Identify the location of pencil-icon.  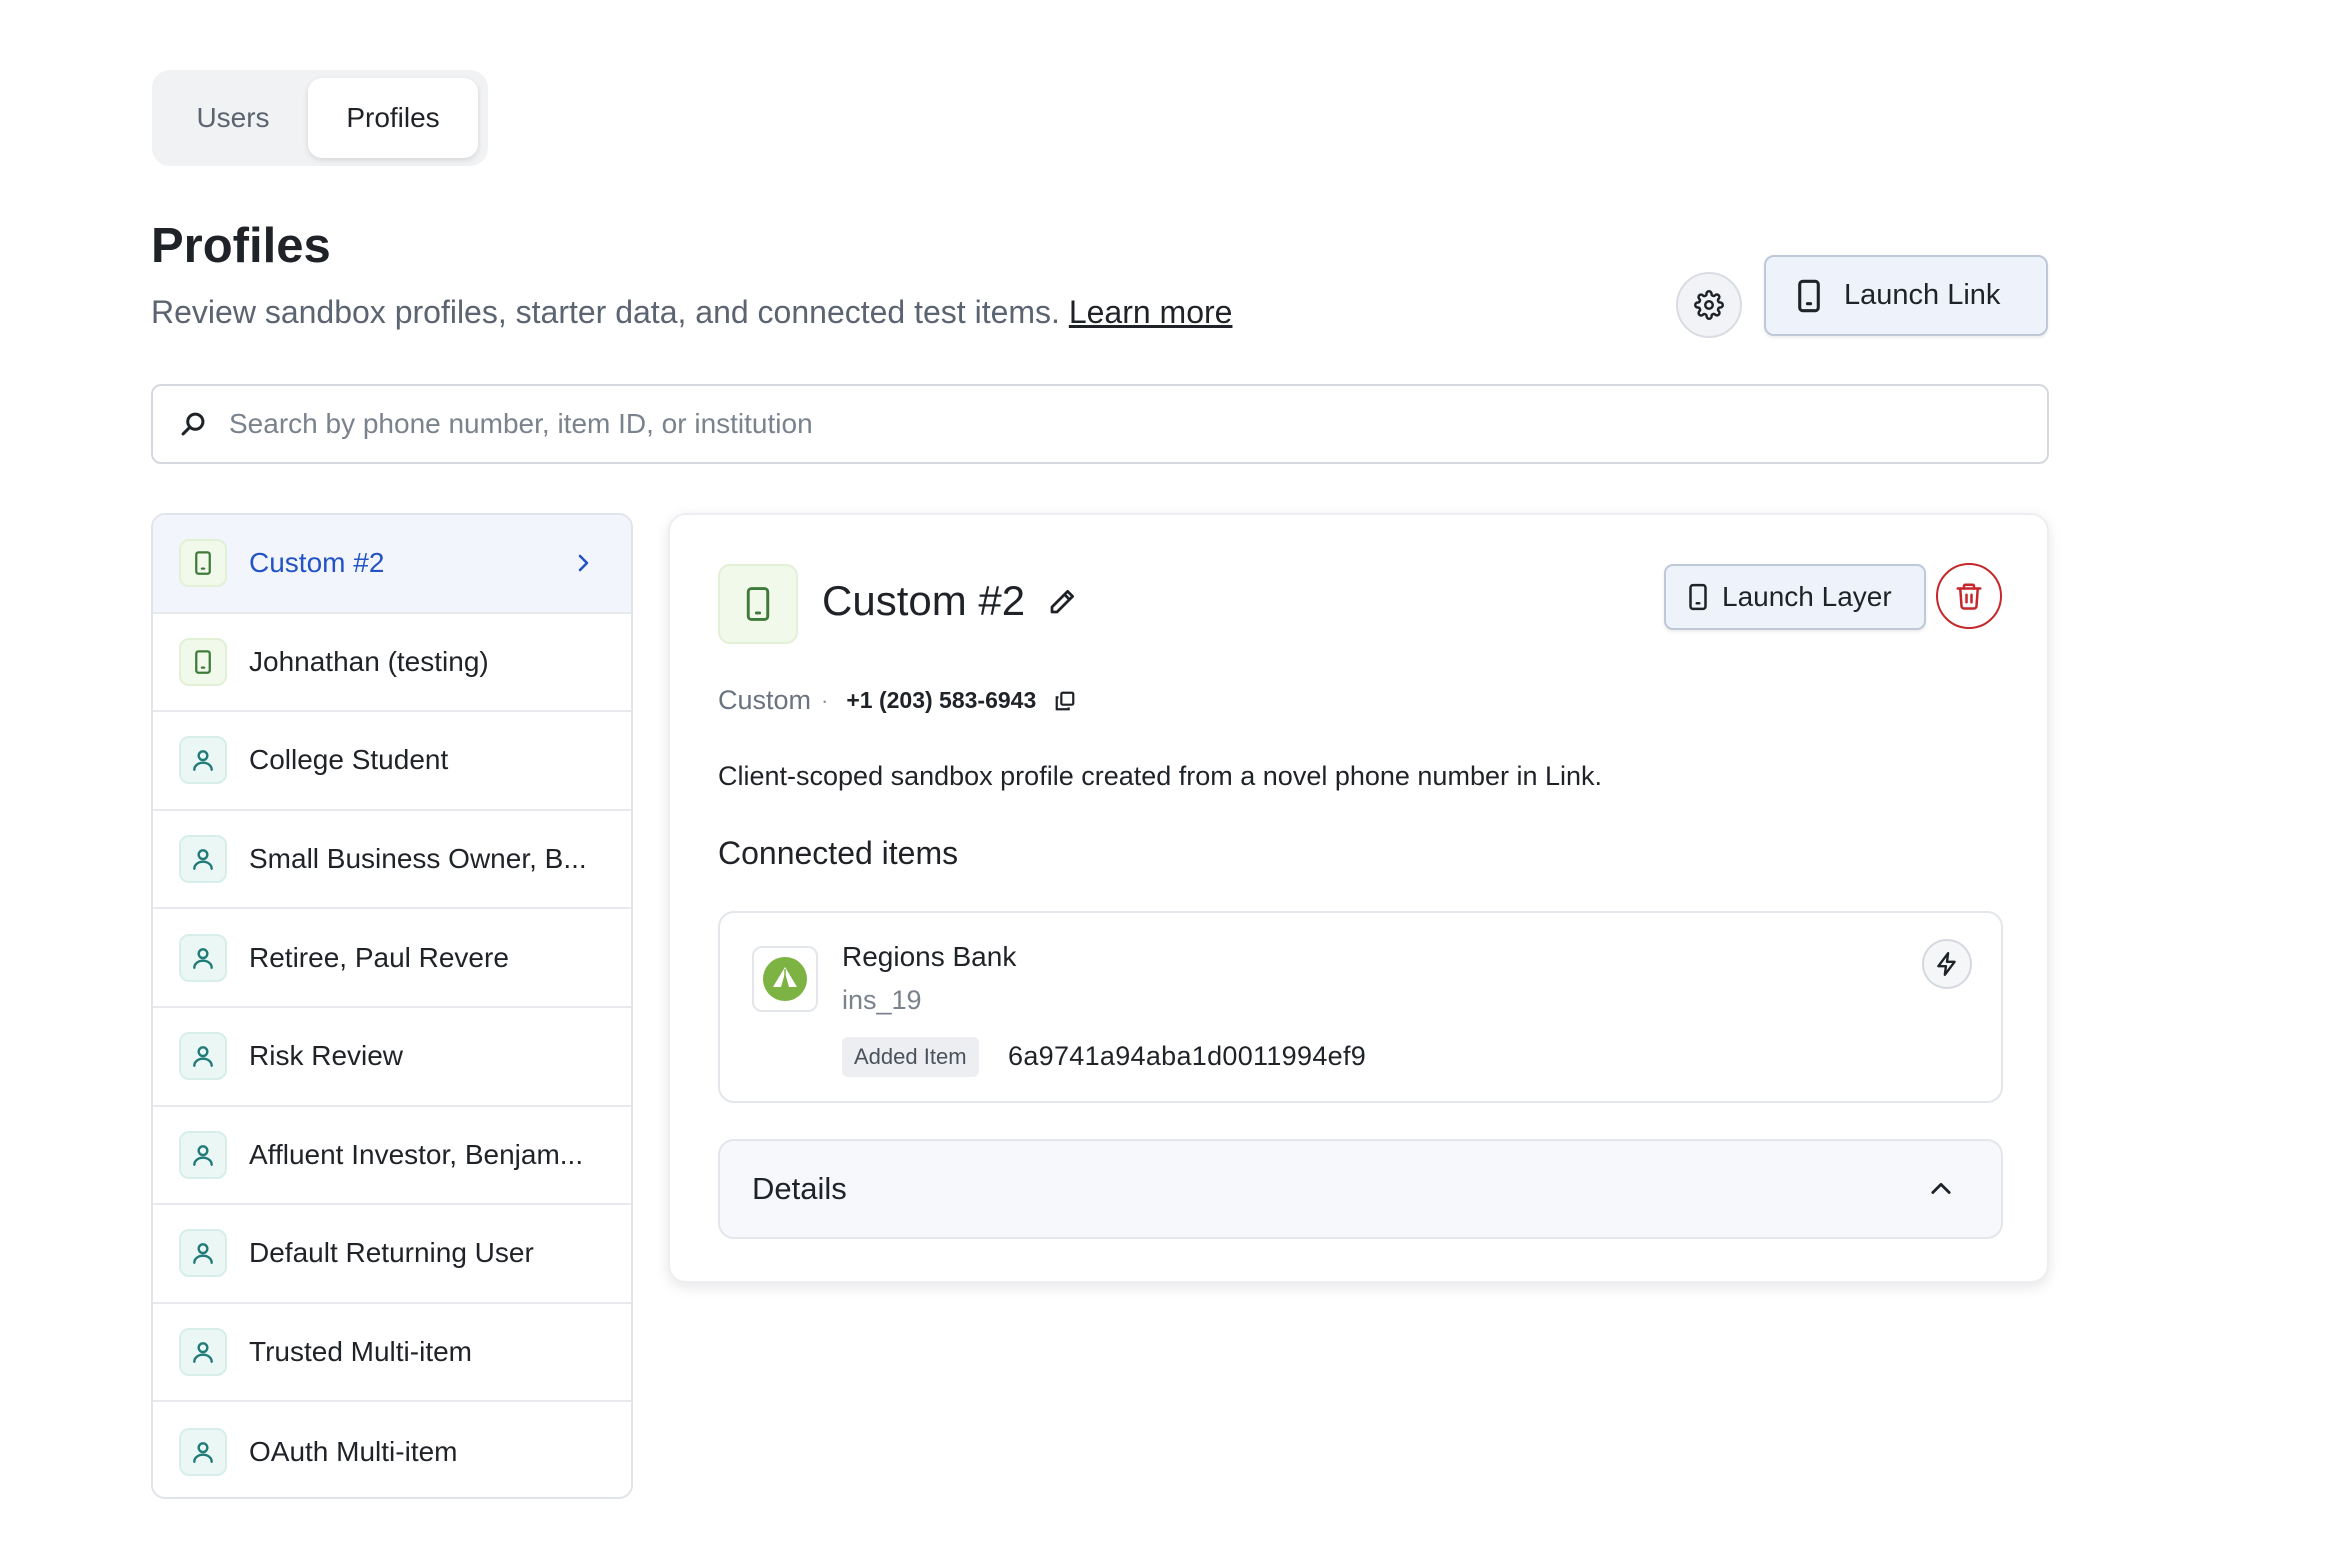
(1062, 602).